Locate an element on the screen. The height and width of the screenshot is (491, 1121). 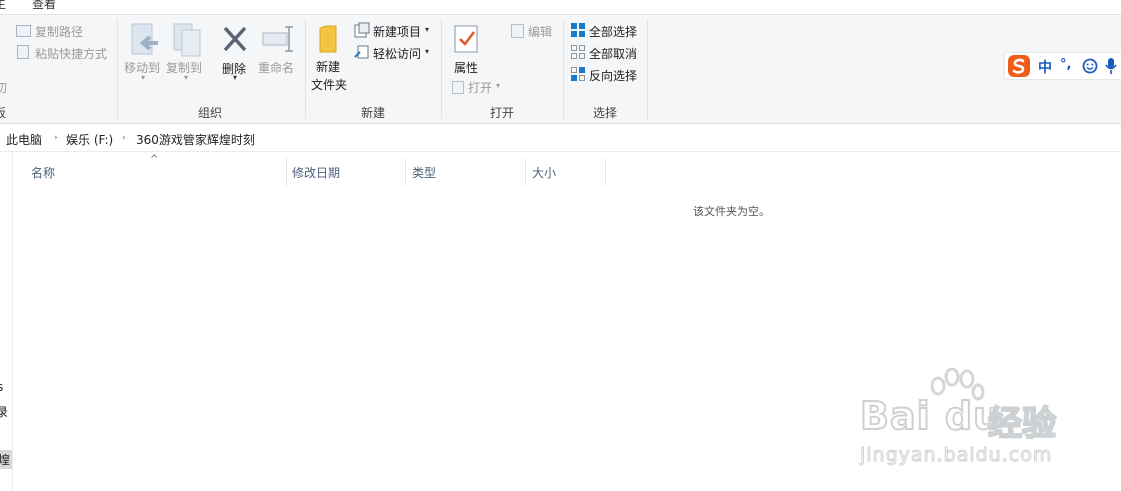
breadcrumb-item-folder: 360游戏管家辉煌时刻 is located at coordinates (195, 139).